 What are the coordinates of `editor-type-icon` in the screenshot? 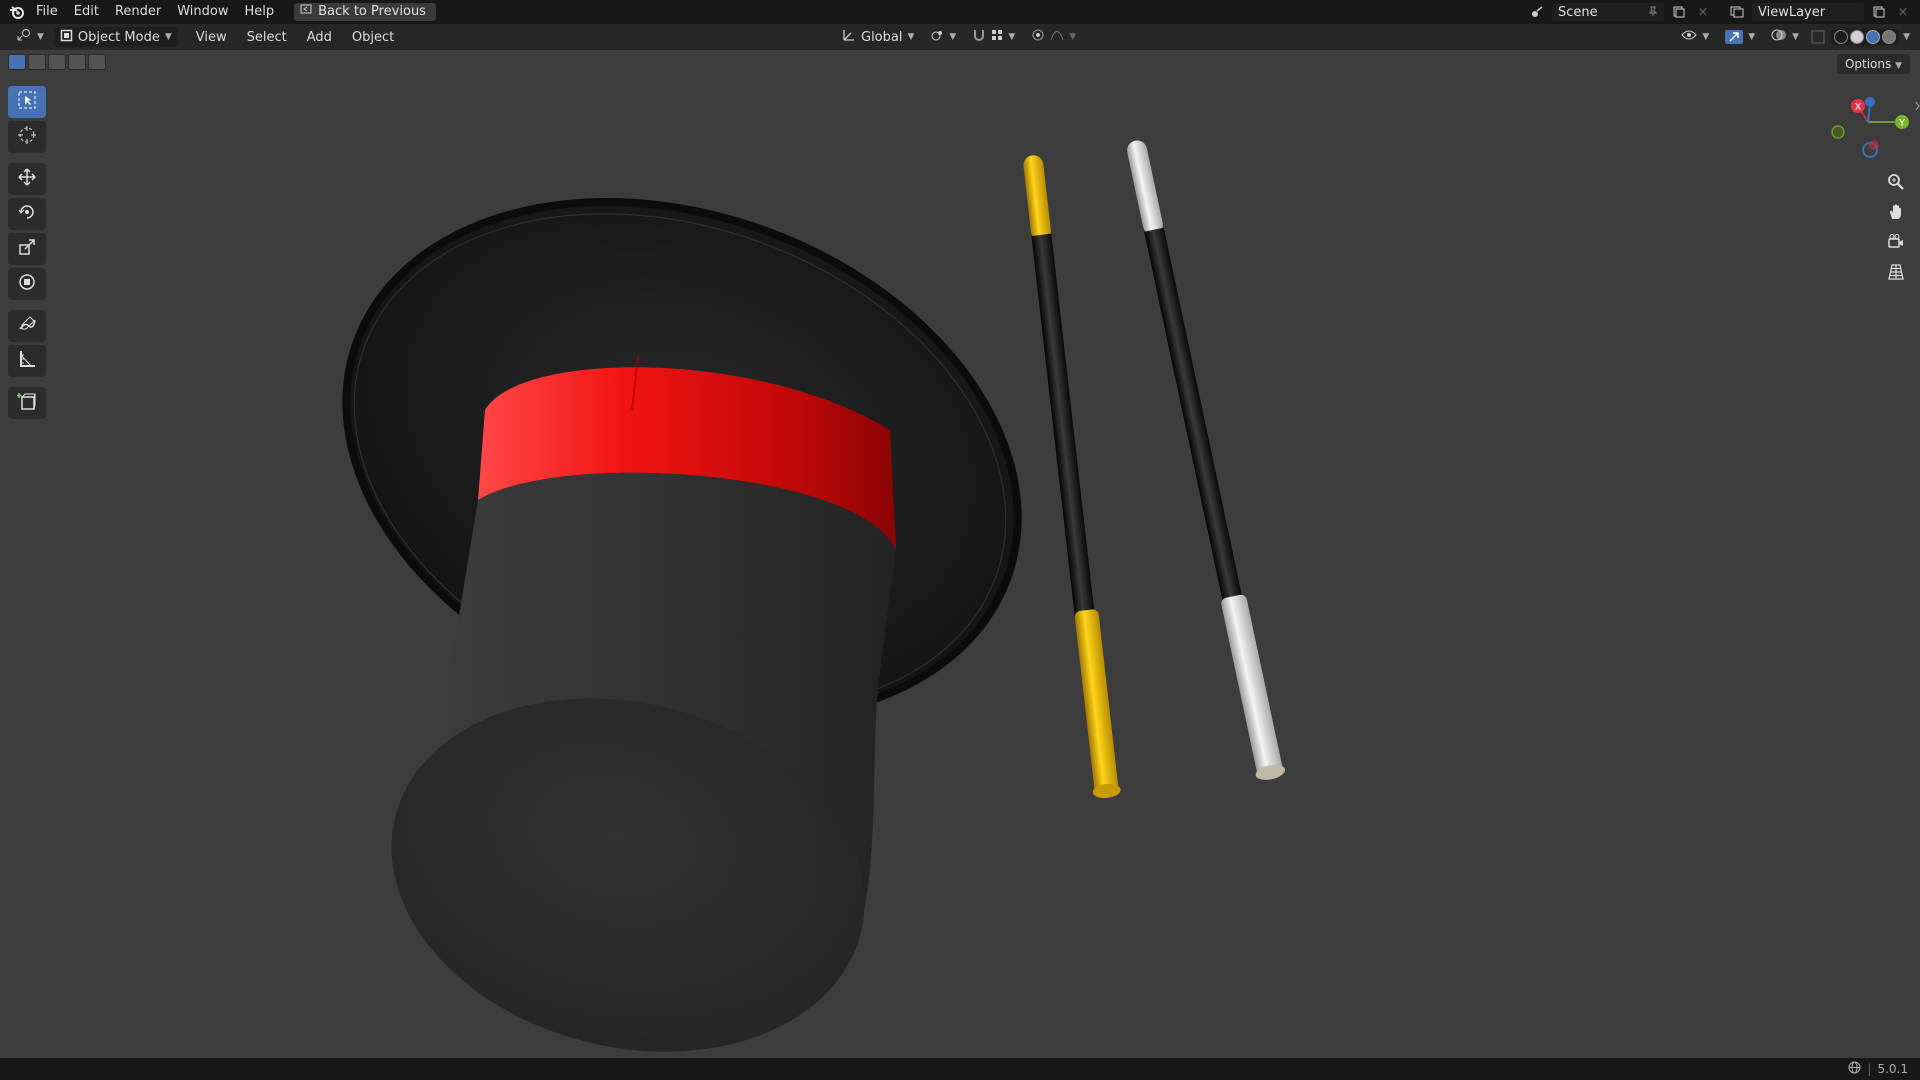 It's located at (24, 37).